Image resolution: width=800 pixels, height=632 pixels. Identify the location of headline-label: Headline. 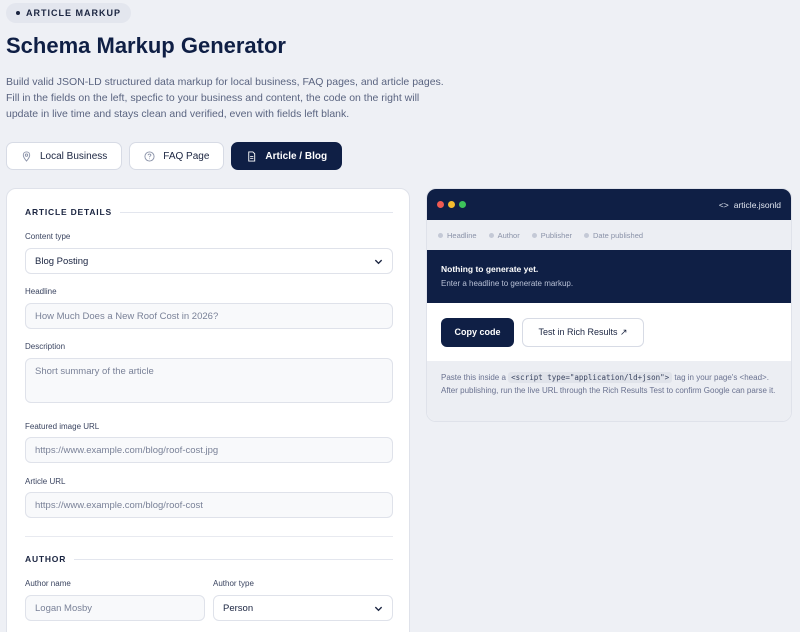
(41, 291).